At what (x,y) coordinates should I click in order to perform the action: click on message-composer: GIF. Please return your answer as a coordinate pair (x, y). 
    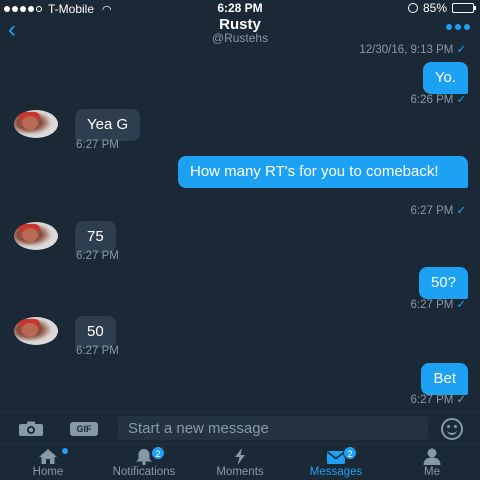
    Looking at the image, I should click on (240, 428).